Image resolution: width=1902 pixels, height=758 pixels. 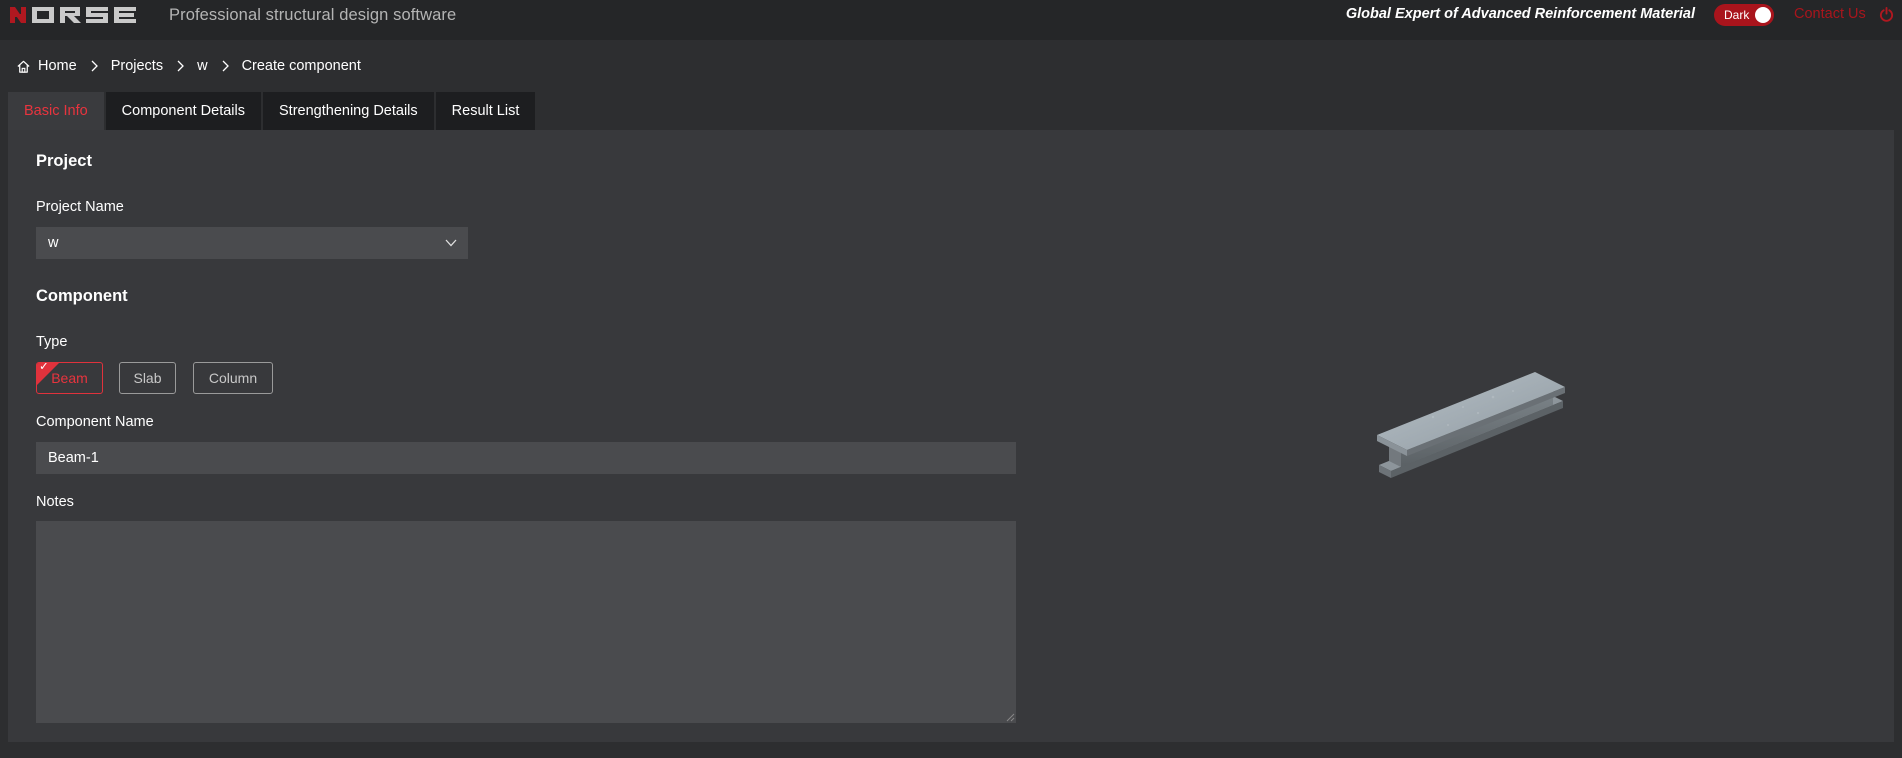 What do you see at coordinates (55, 502) in the screenshot?
I see `notes-label: Notes` at bounding box center [55, 502].